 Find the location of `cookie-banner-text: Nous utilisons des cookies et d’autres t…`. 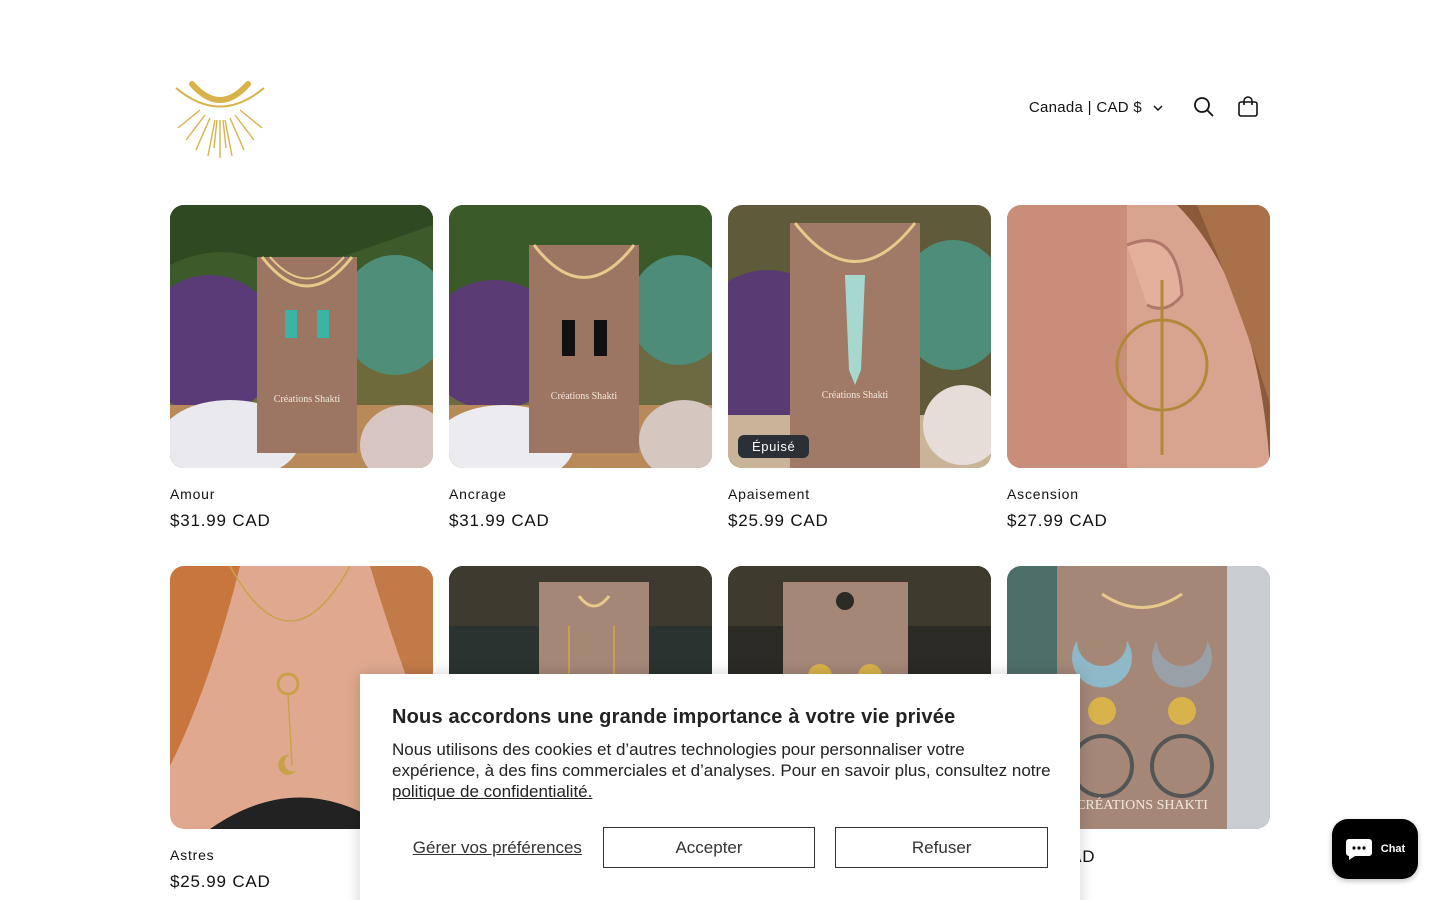

cookie-banner-text: Nous utilisons des cookies et d’autres t… is located at coordinates (722, 770).